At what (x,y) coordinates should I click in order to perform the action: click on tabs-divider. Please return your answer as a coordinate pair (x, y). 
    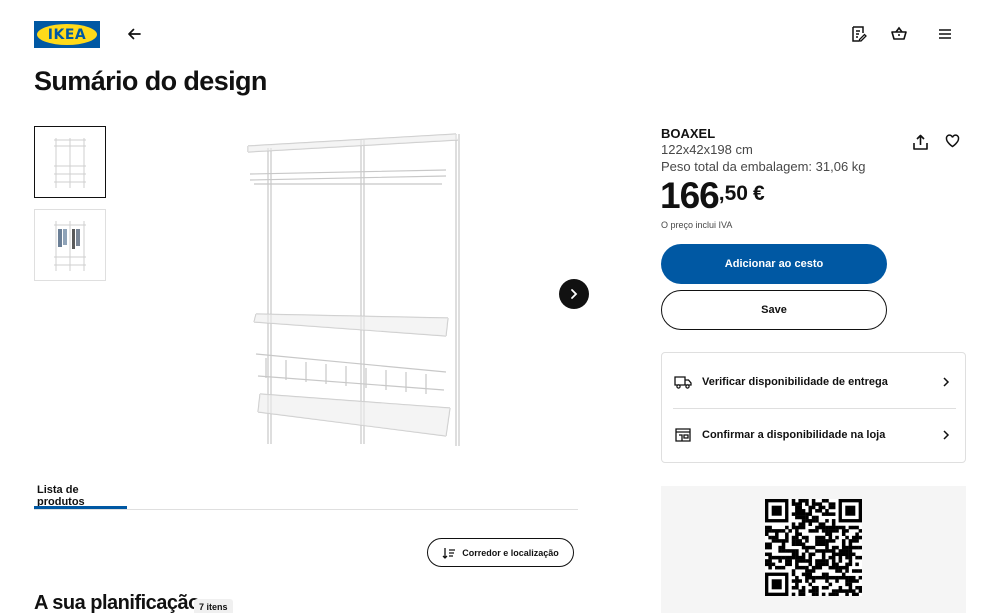
    Looking at the image, I should click on (306, 509).